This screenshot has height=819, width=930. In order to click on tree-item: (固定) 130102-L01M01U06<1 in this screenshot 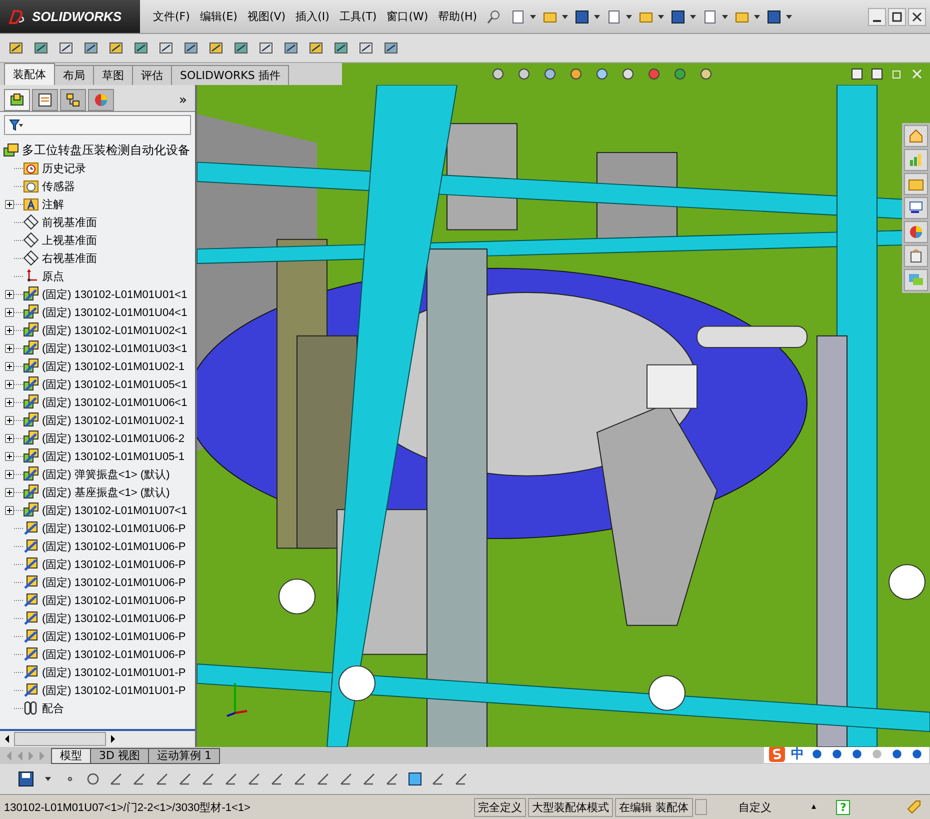, I will do `click(105, 402)`.